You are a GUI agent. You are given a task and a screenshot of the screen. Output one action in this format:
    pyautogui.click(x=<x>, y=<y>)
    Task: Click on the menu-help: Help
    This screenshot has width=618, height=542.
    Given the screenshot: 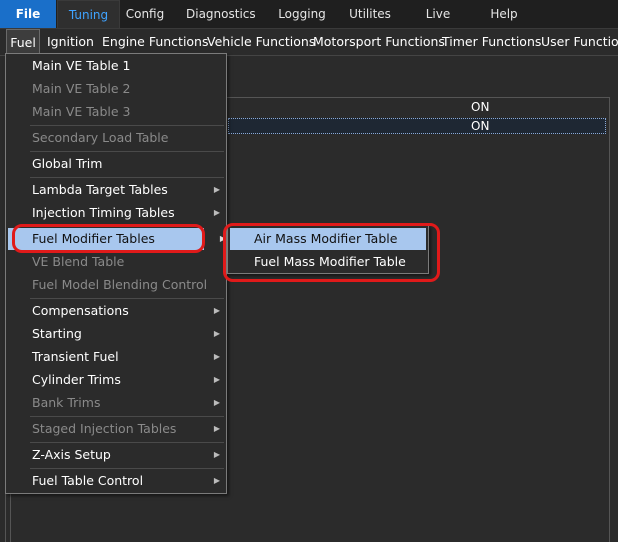 What is the action you would take?
    pyautogui.click(x=504, y=14)
    